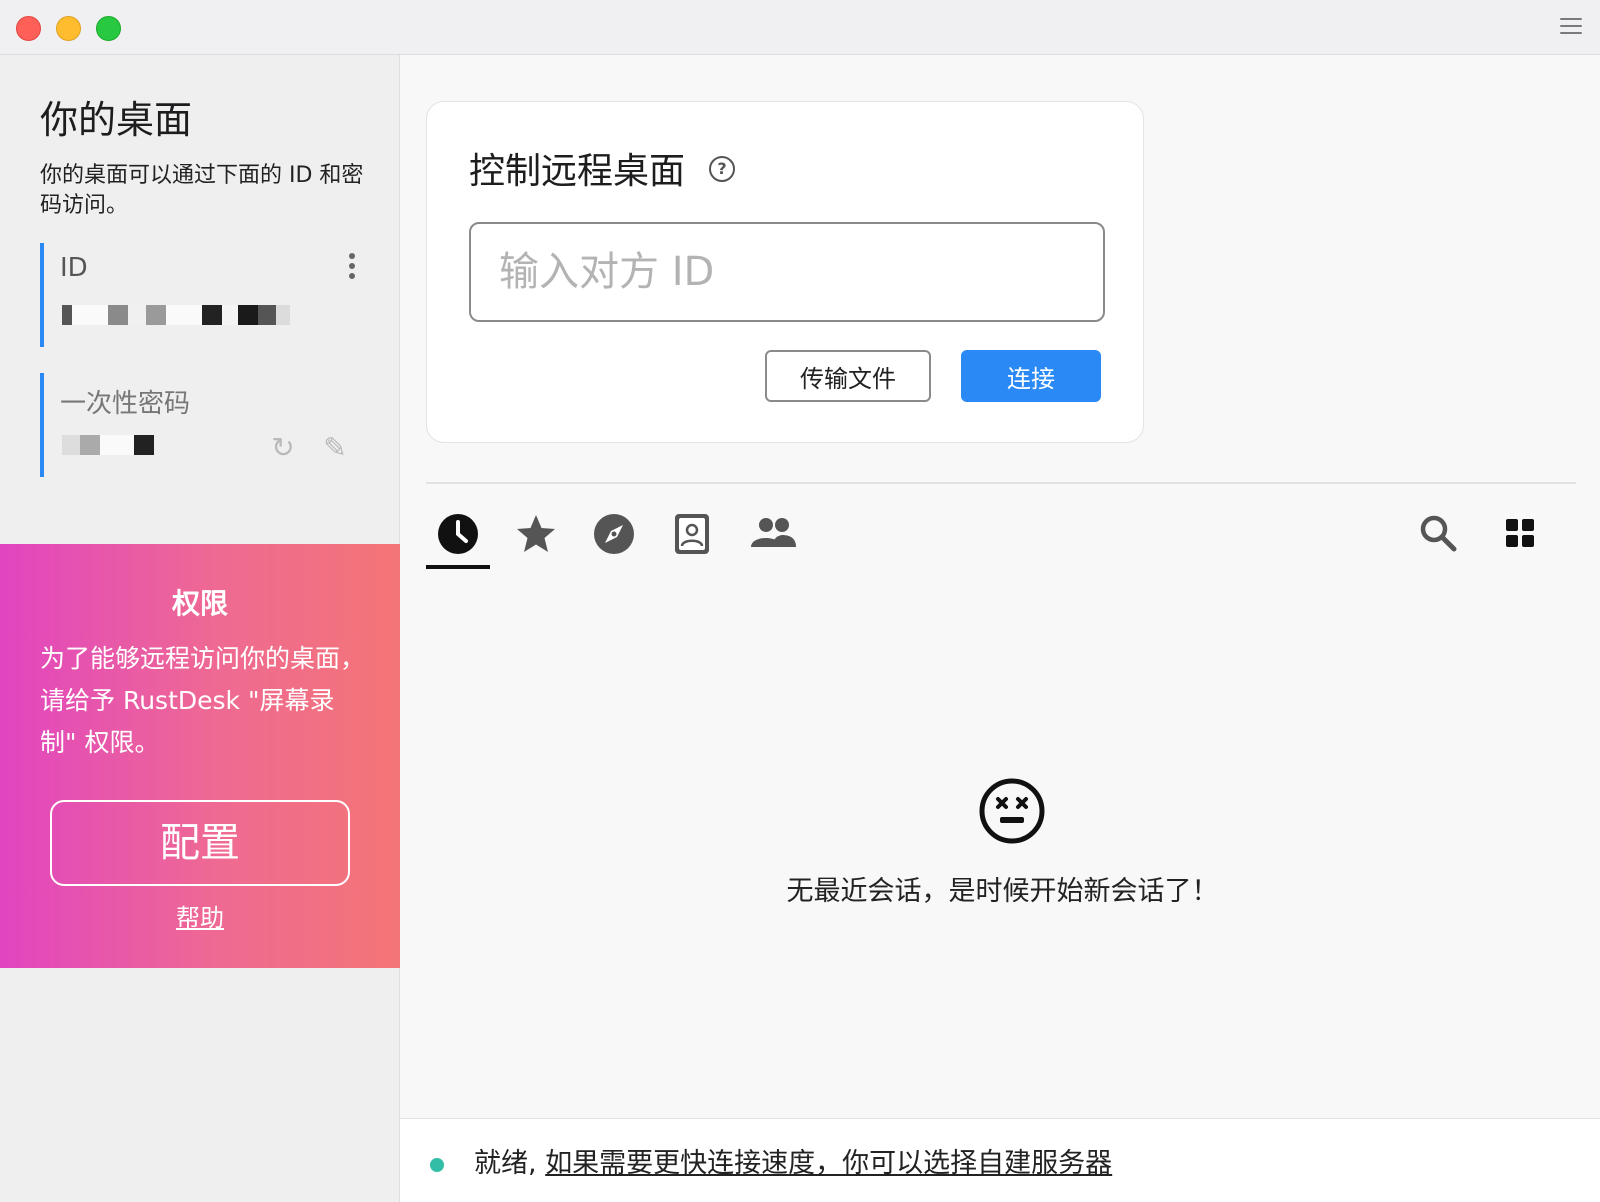 The width and height of the screenshot is (1600, 1202). I want to click on address-book-icon, so click(692, 534).